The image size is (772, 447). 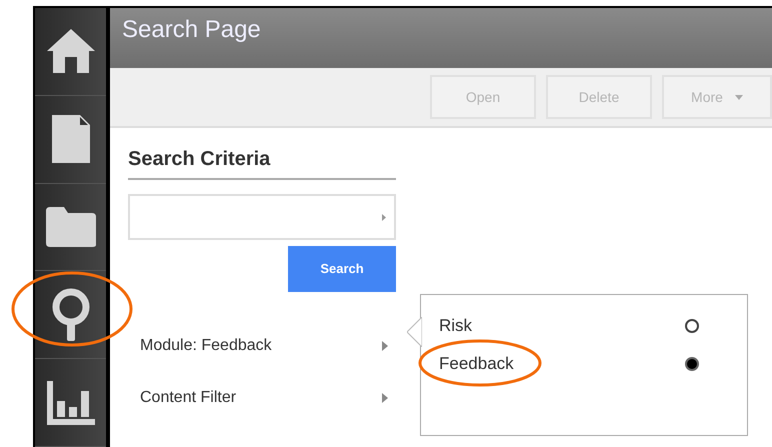 What do you see at coordinates (455, 326) in the screenshot?
I see `option-label: Risk` at bounding box center [455, 326].